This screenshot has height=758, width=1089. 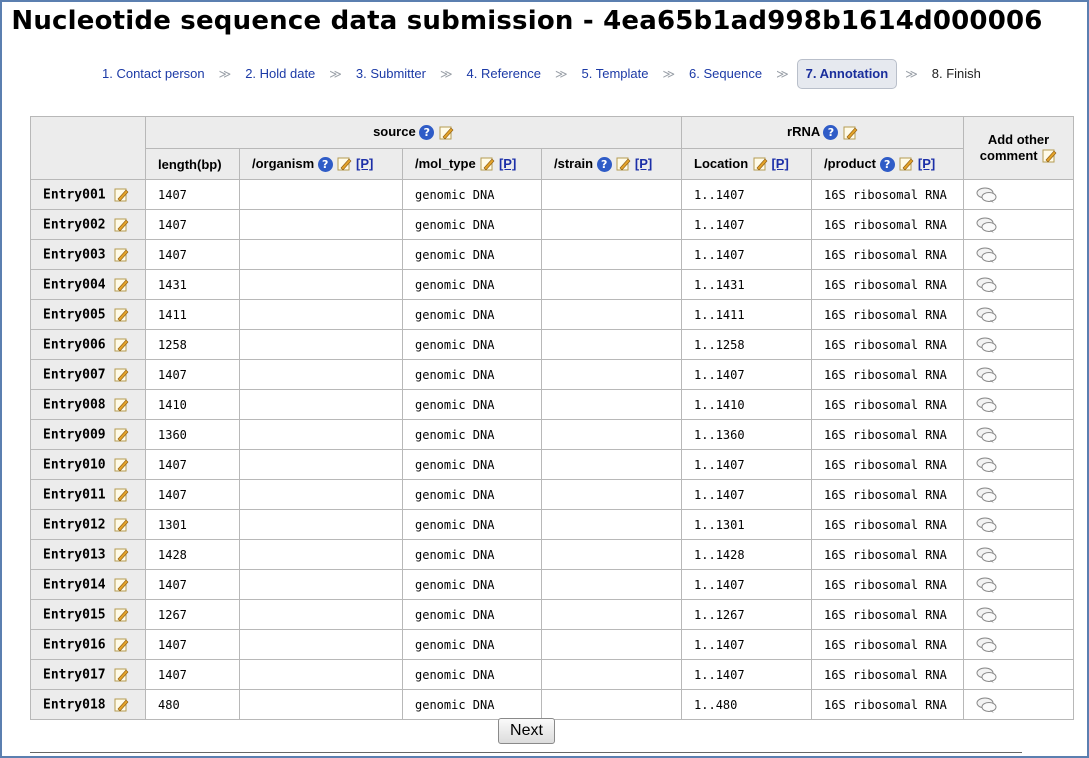 I want to click on next-button: Next, so click(x=526, y=731).